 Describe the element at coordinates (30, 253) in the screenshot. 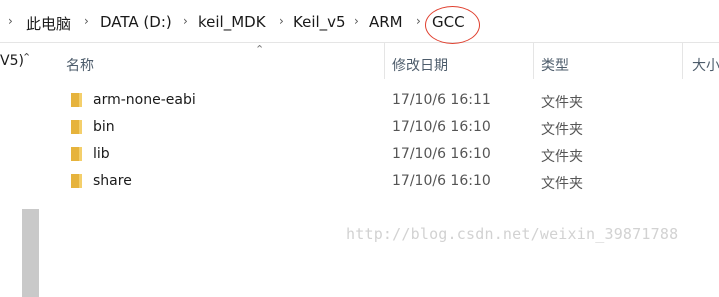

I see `nav-scrollbar-thumb` at that location.